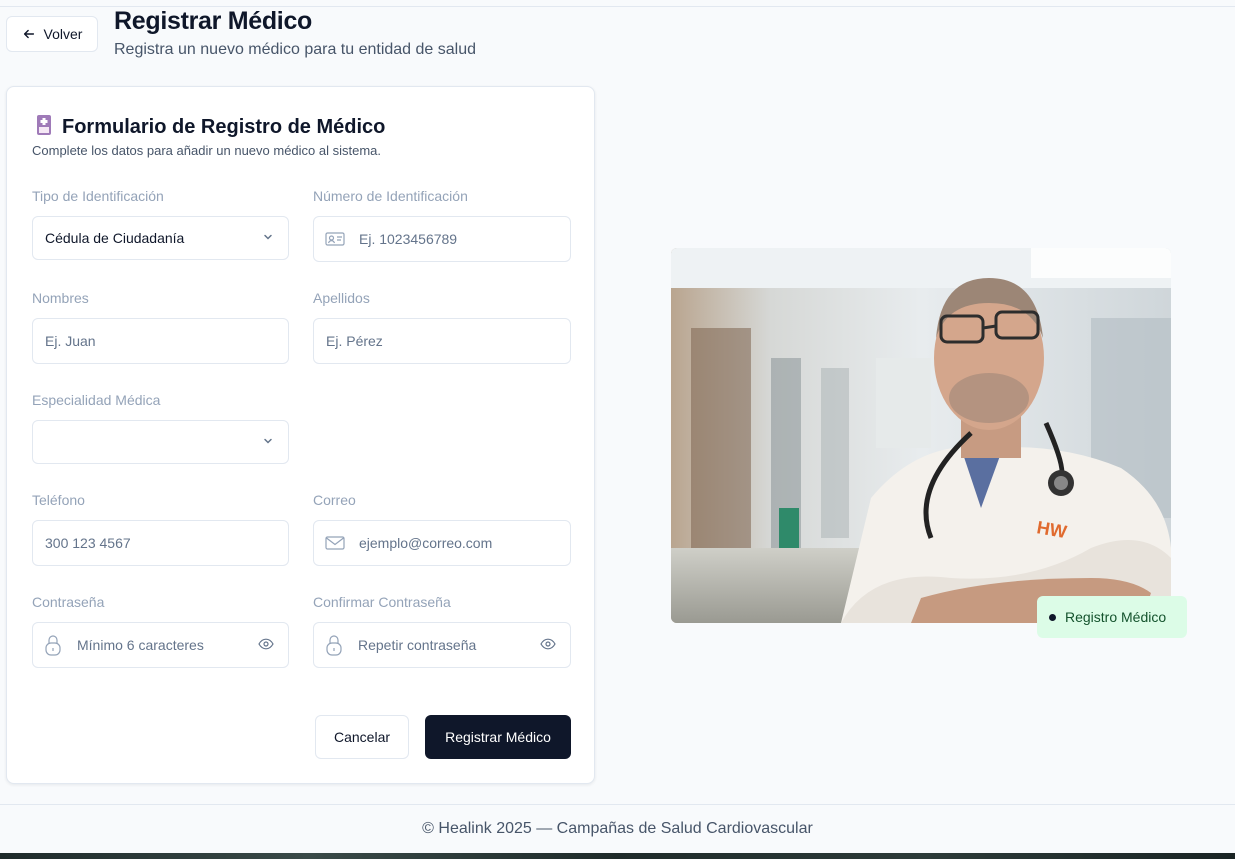 This screenshot has width=1235, height=859. Describe the element at coordinates (334, 500) in the screenshot. I see `email-label: Correo` at that location.